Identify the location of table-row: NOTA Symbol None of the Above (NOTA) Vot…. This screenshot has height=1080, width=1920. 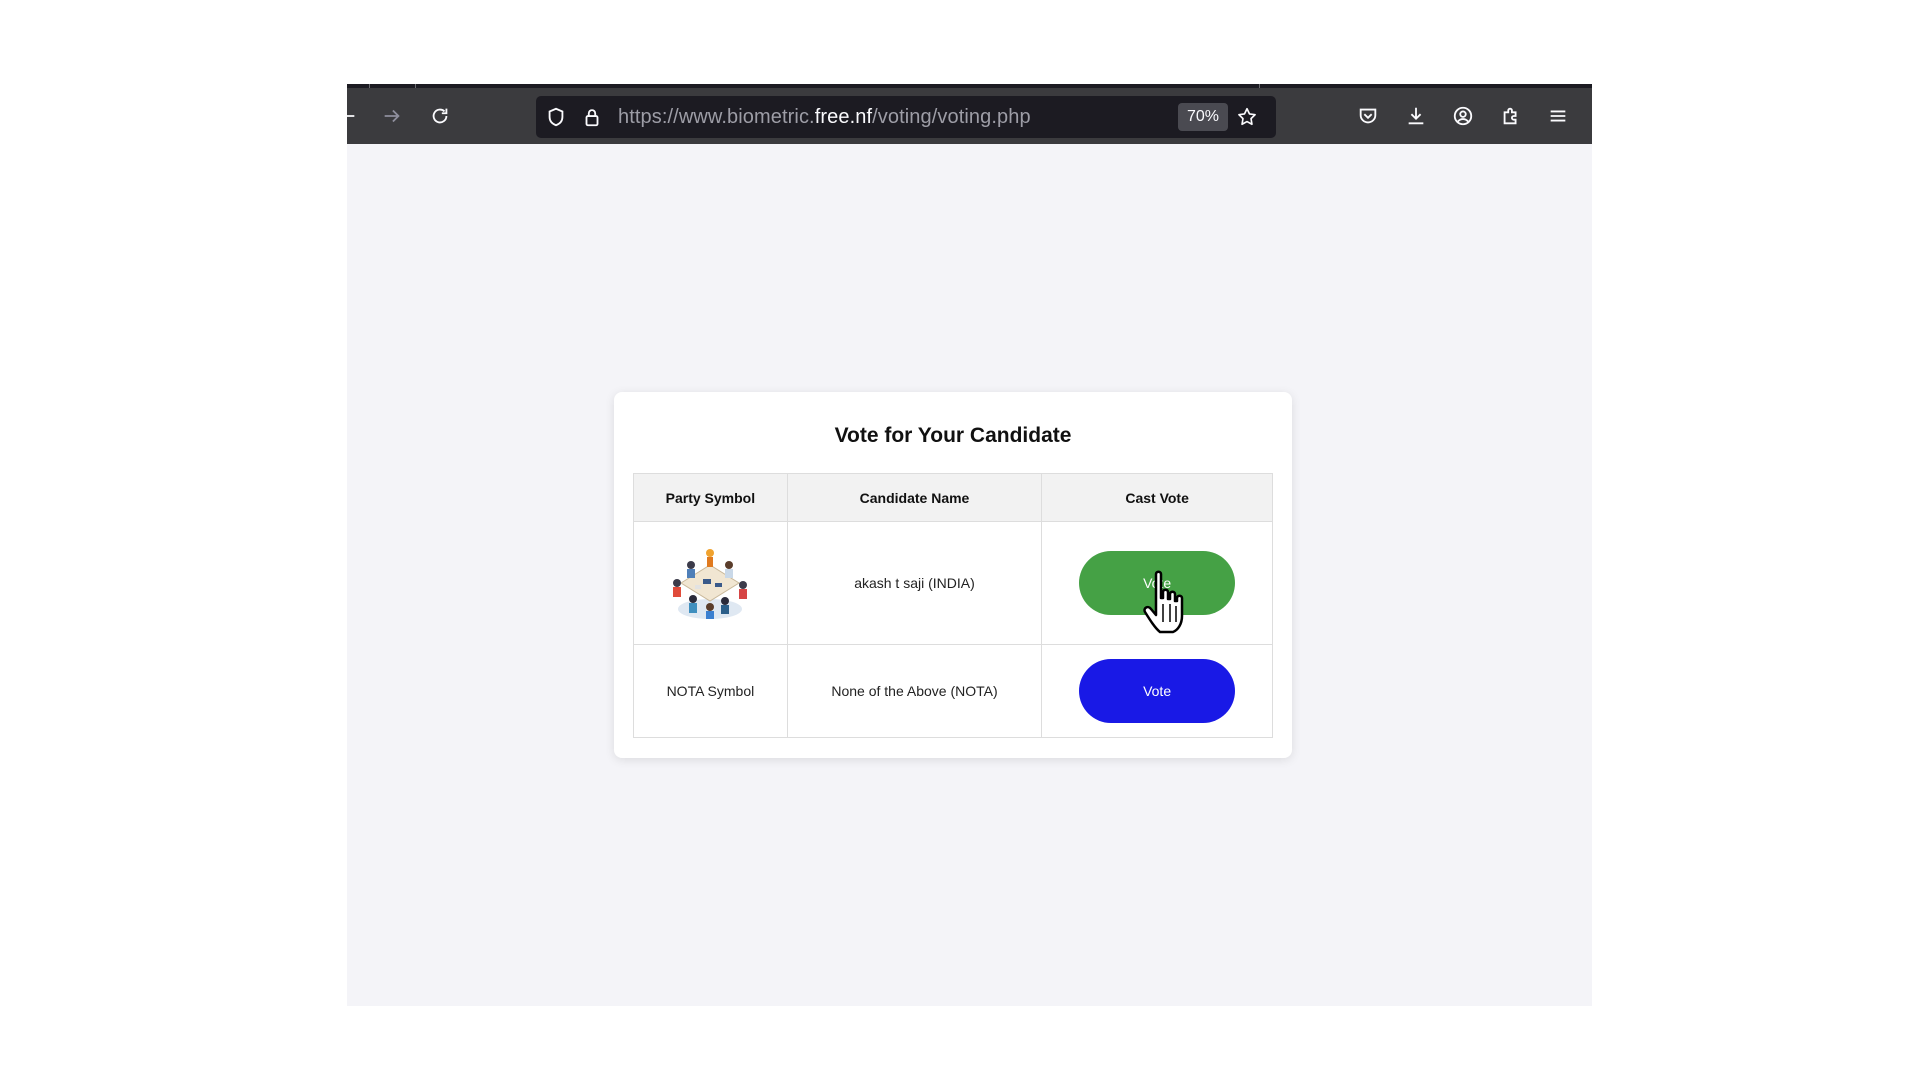
(953, 691).